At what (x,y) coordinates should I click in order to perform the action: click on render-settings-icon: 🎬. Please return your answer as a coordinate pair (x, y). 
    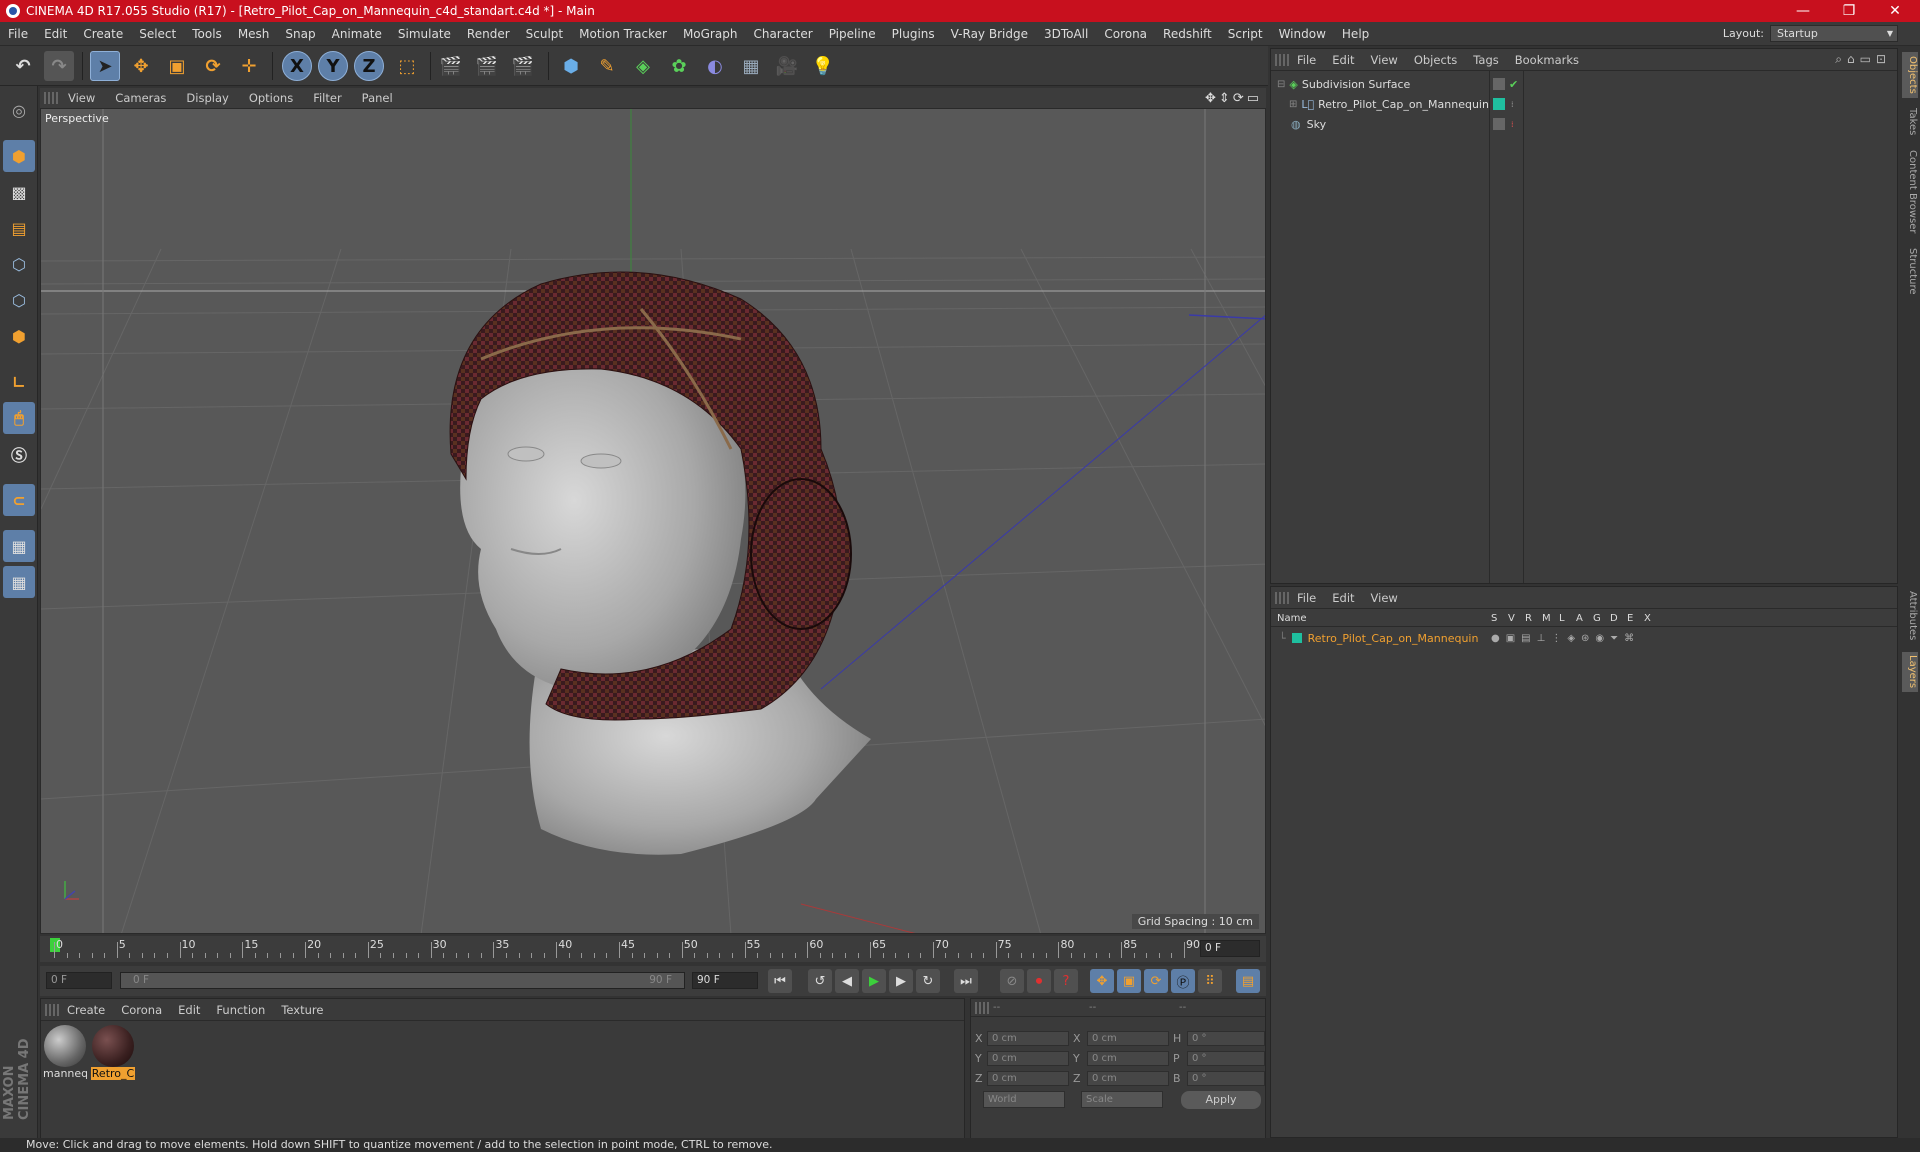
    Looking at the image, I should click on (523, 66).